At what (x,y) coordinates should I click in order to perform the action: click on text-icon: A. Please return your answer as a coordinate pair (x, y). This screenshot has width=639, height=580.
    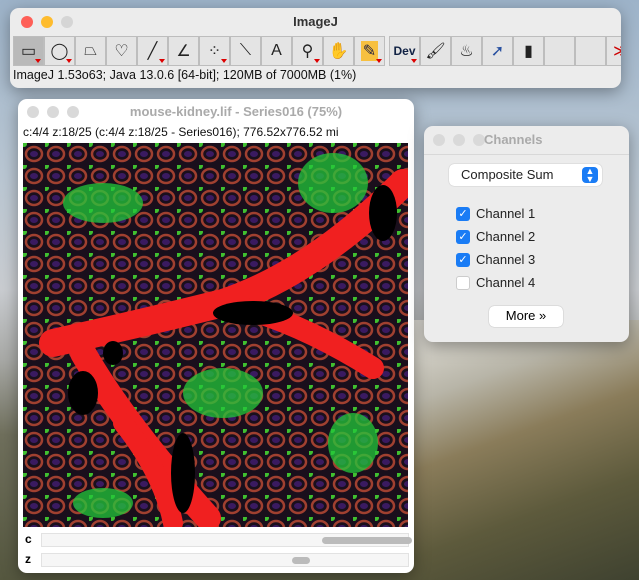
    Looking at the image, I should click on (276, 50).